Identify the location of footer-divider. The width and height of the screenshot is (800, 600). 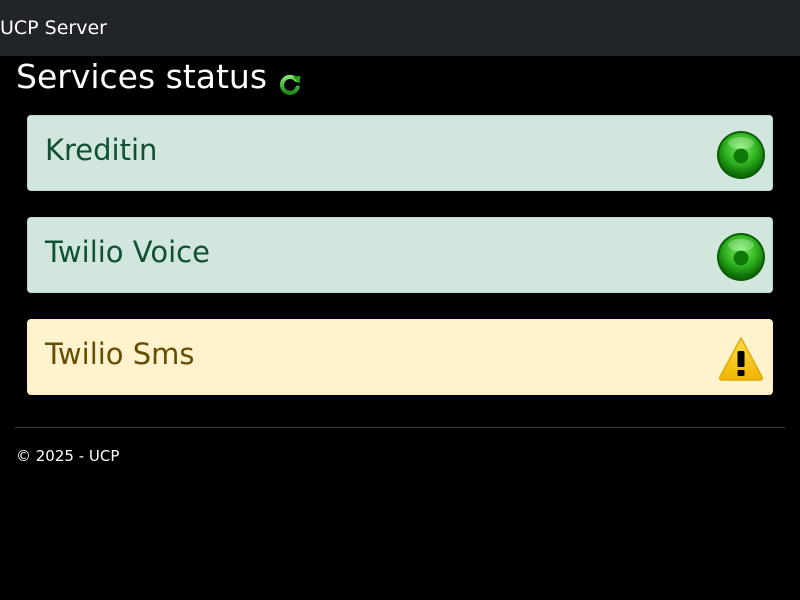
(400, 427).